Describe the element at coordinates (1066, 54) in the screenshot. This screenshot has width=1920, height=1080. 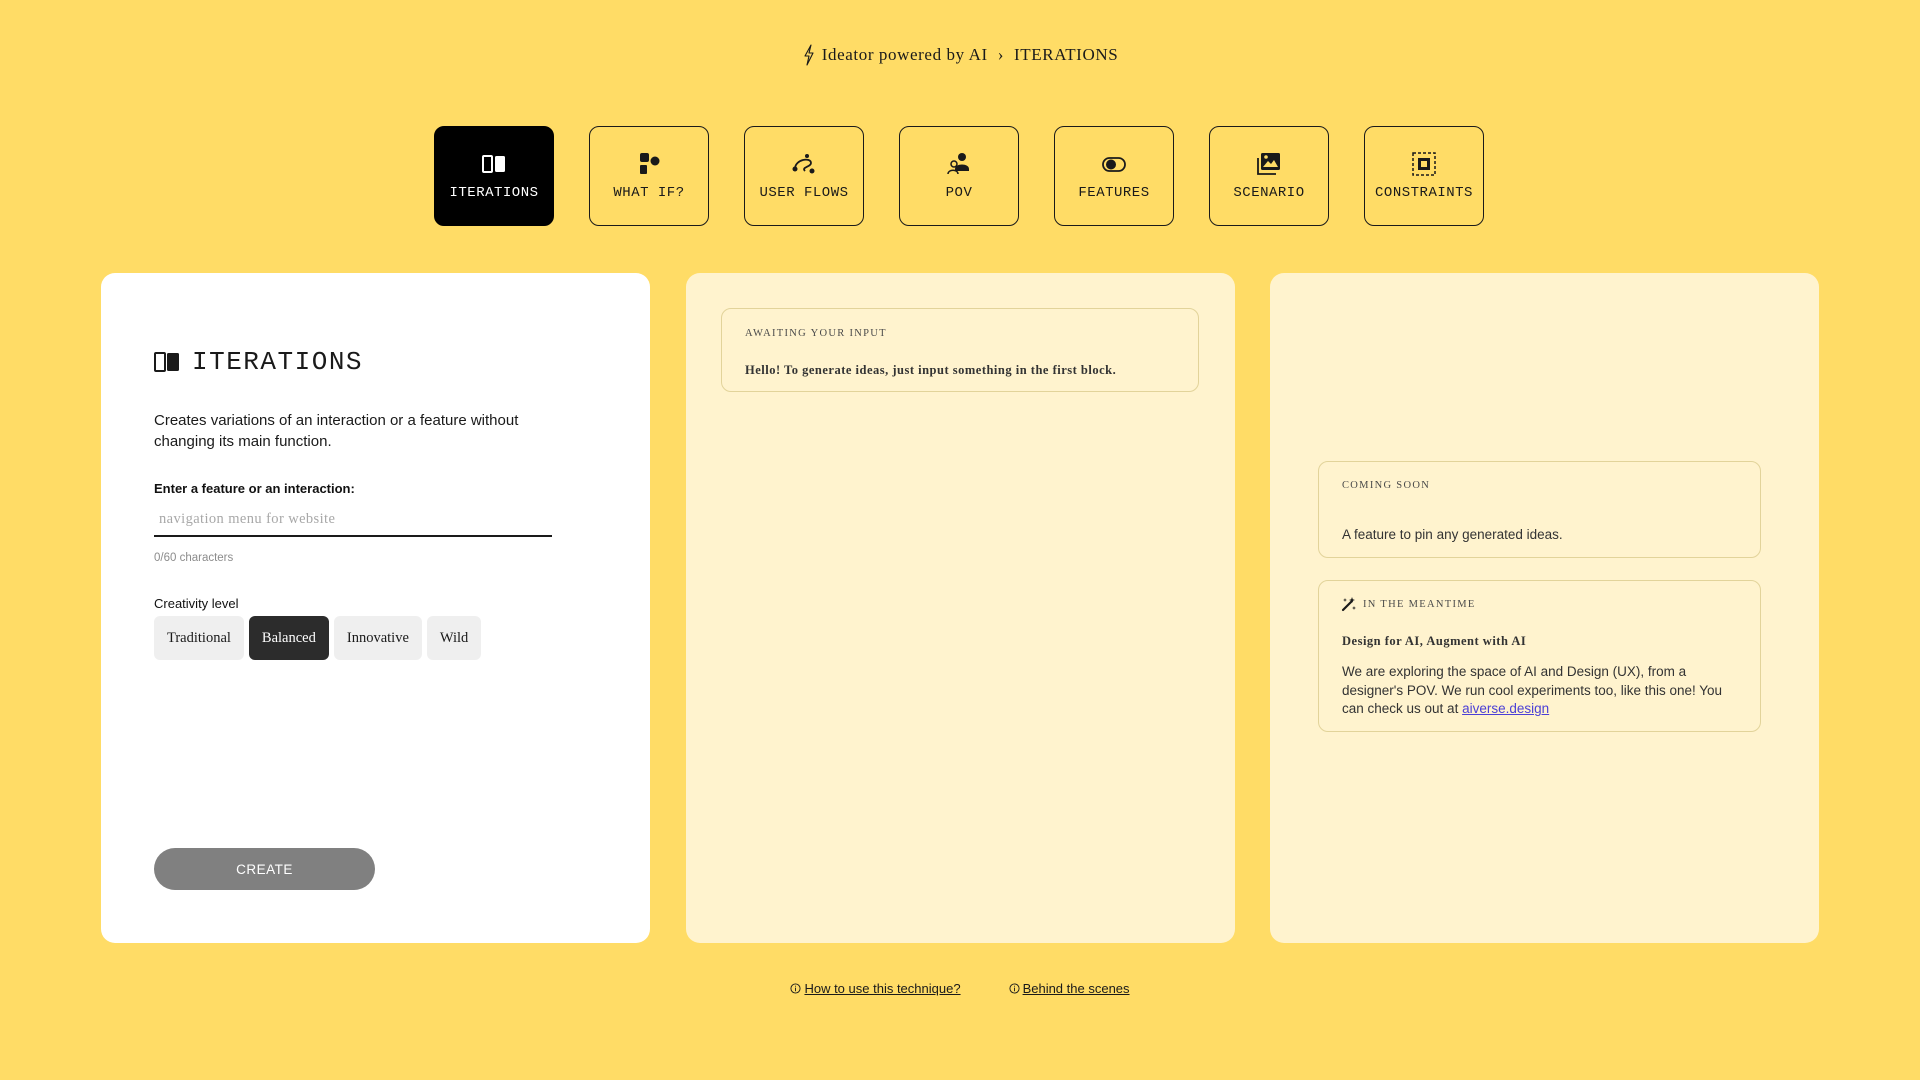
I see `breadcrumb-current: ITERATIONS` at that location.